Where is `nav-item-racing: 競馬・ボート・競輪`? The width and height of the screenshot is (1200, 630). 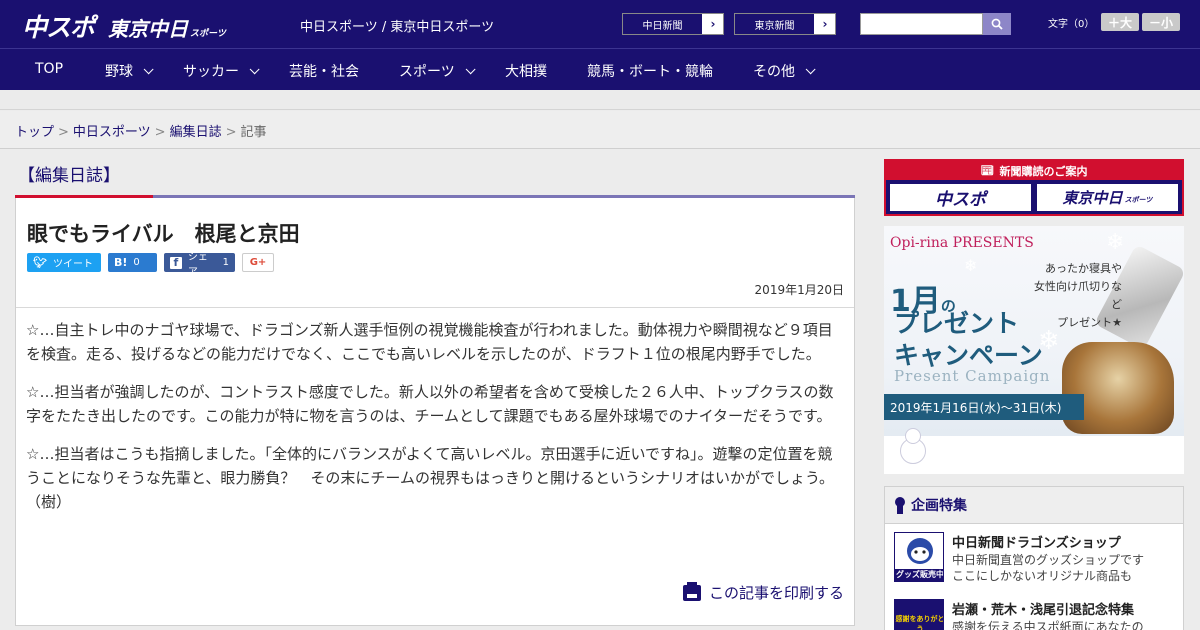
nav-item-racing: 競馬・ボート・競輪 is located at coordinates (650, 71).